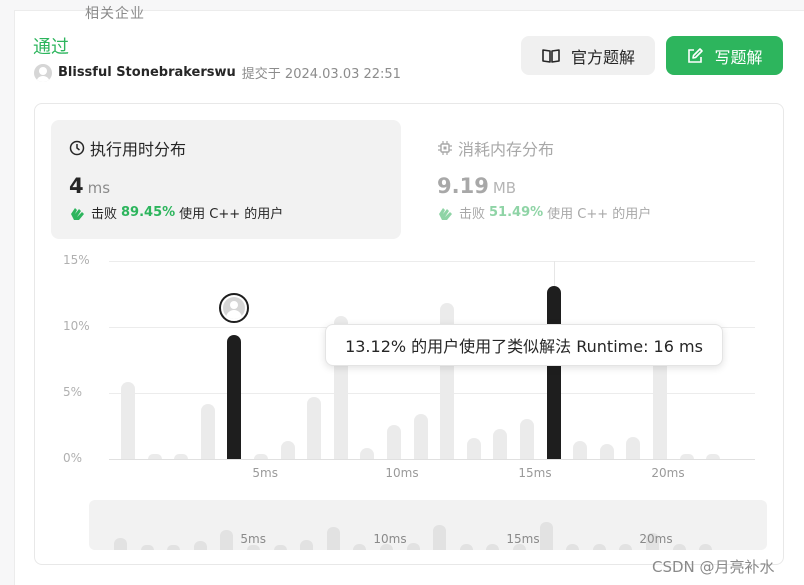  I want to click on official-solution-label: 官方题解, so click(602, 57).